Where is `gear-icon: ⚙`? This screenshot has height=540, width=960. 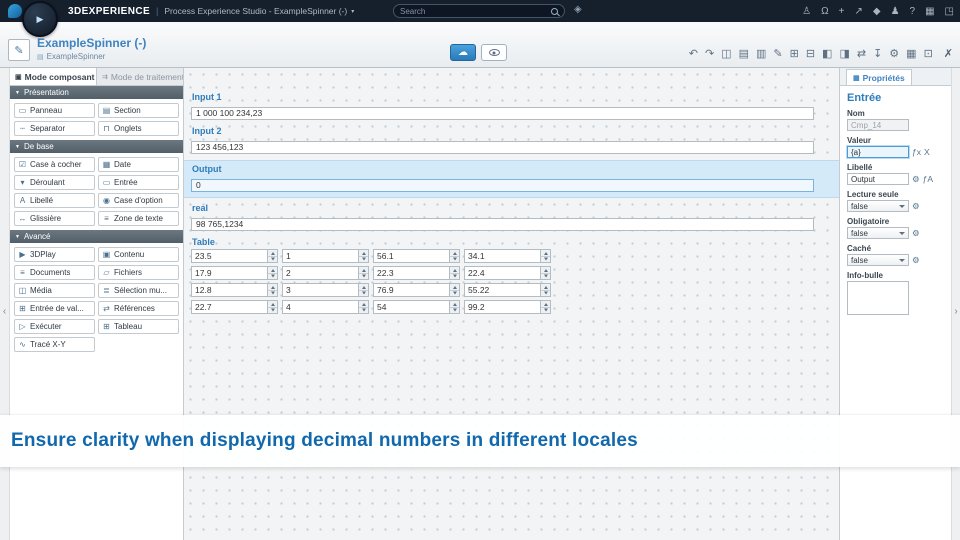
gear-icon: ⚙ is located at coordinates (916, 179).